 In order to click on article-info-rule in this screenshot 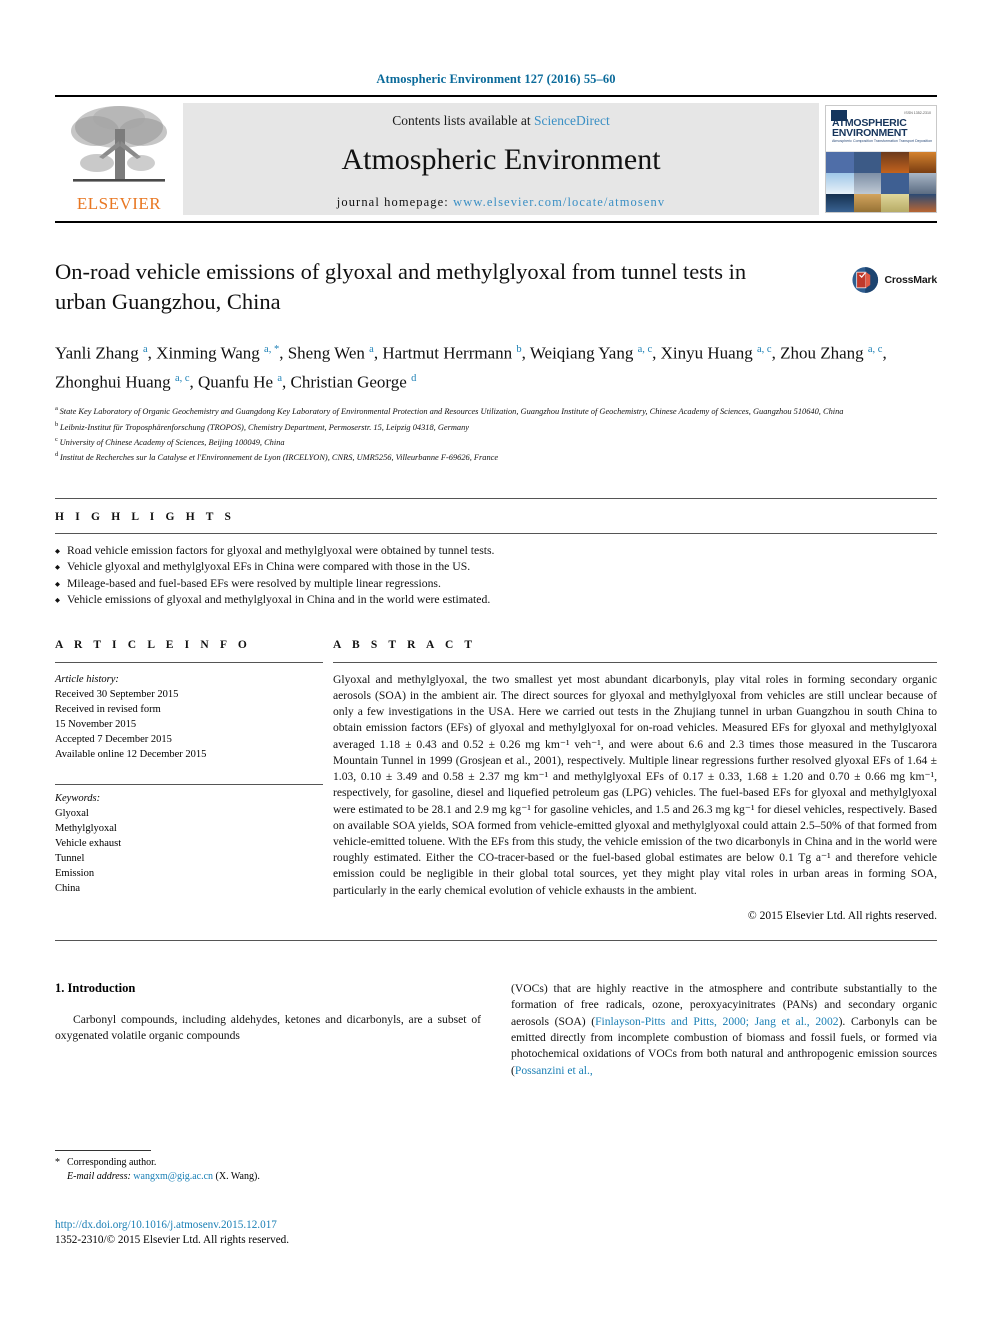, I will do `click(189, 662)`.